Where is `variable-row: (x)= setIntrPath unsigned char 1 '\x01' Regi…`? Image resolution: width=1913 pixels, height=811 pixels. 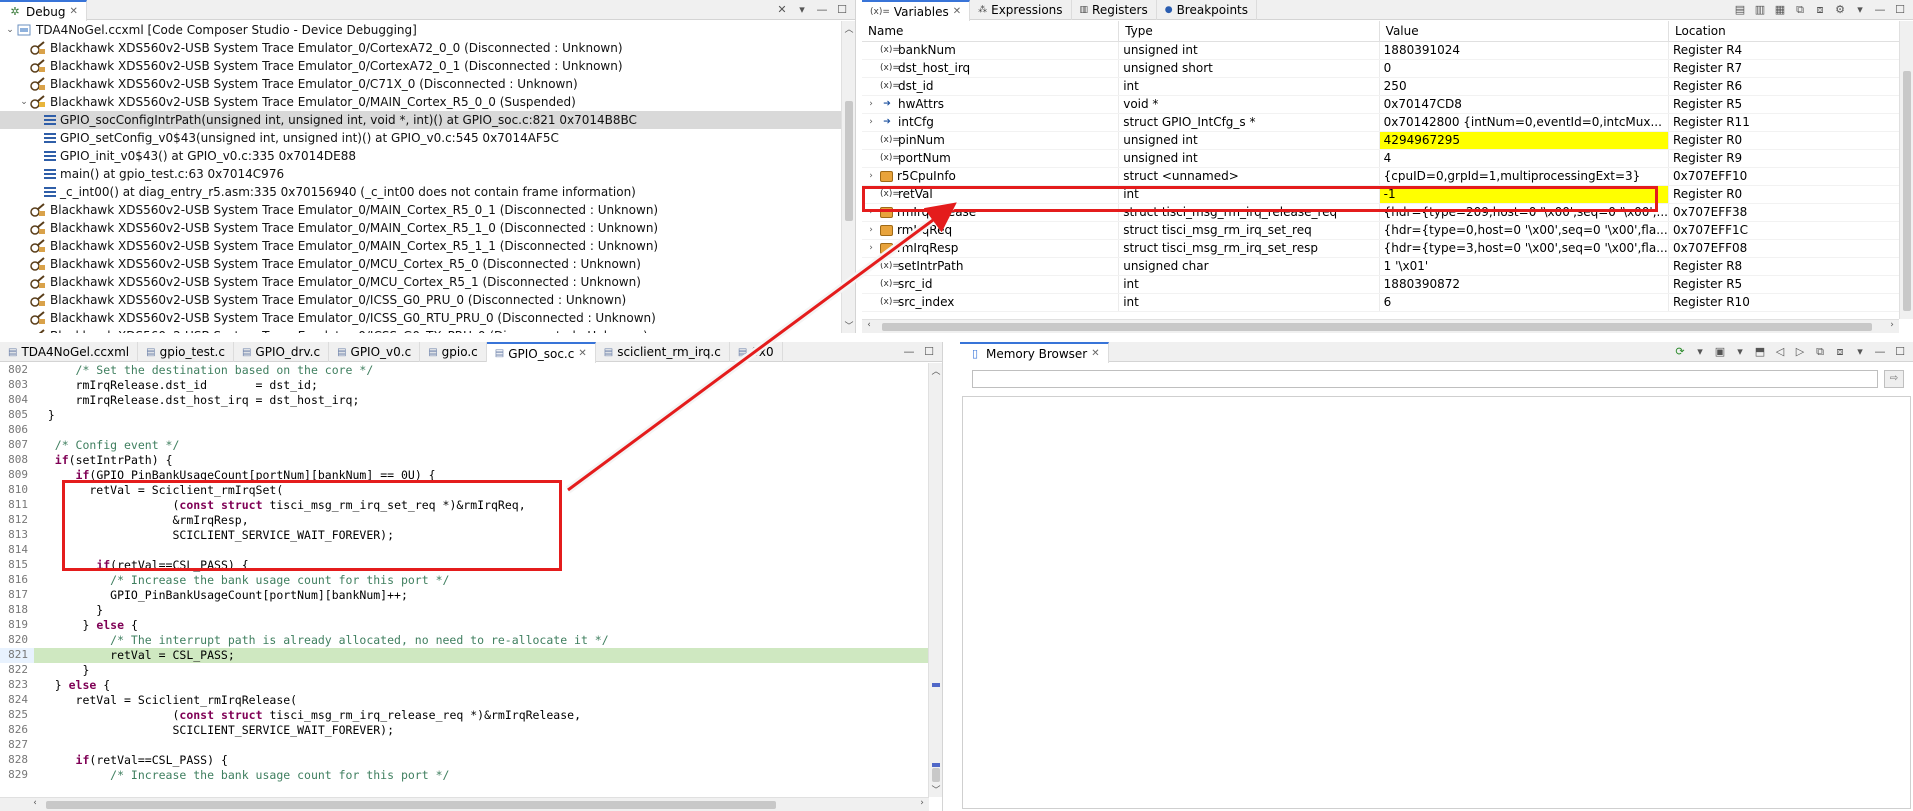 variable-row: (x)= setIntrPath unsigned char 1 '\x01' Regi… is located at coordinates (1387, 266).